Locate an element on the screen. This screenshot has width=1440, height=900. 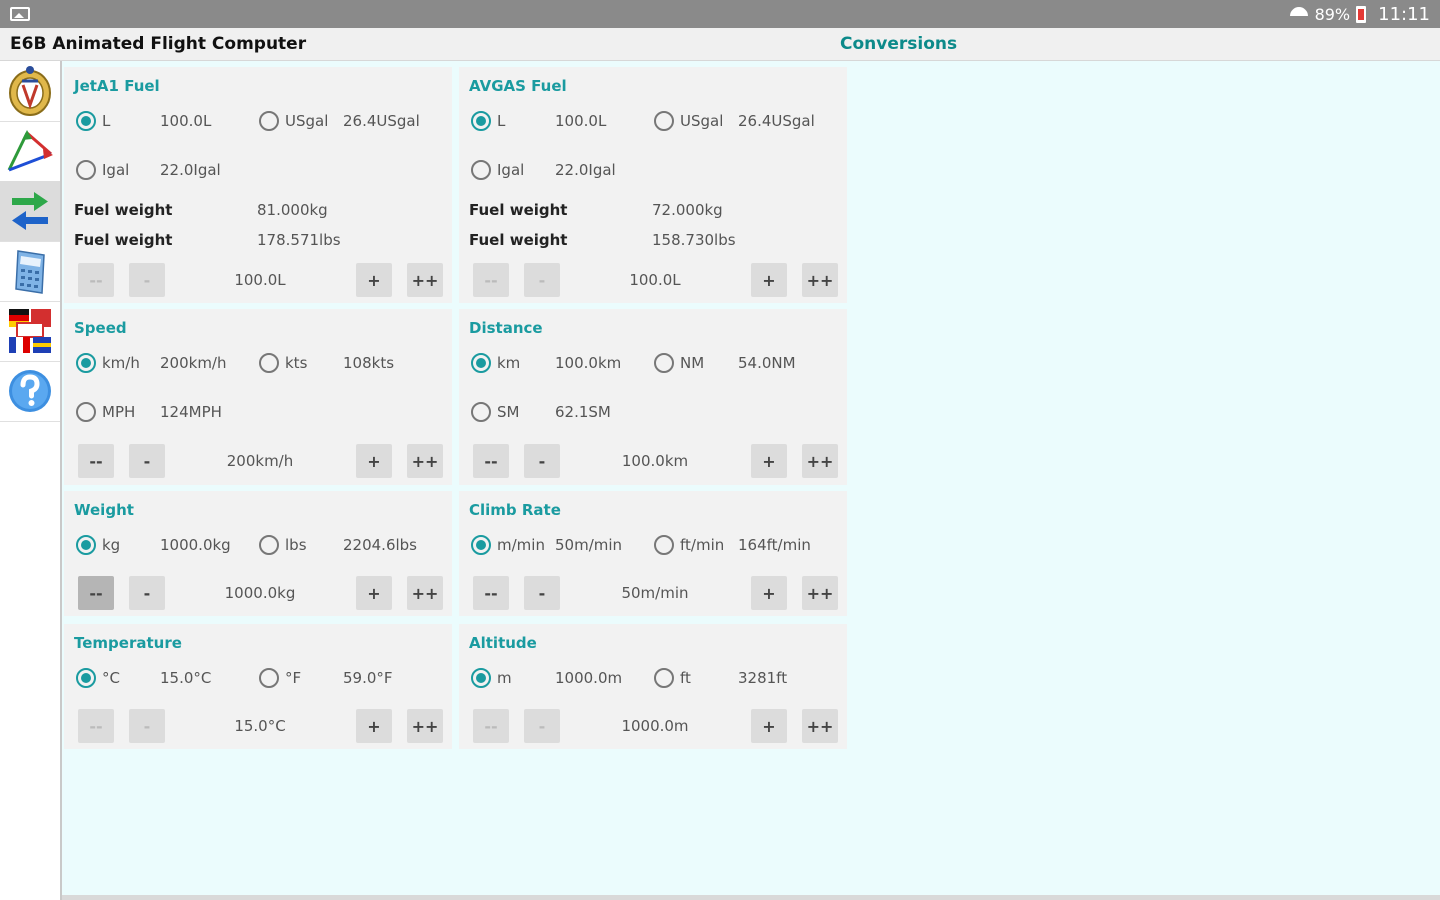
sidebar-item-home is located at coordinates (30, 91).